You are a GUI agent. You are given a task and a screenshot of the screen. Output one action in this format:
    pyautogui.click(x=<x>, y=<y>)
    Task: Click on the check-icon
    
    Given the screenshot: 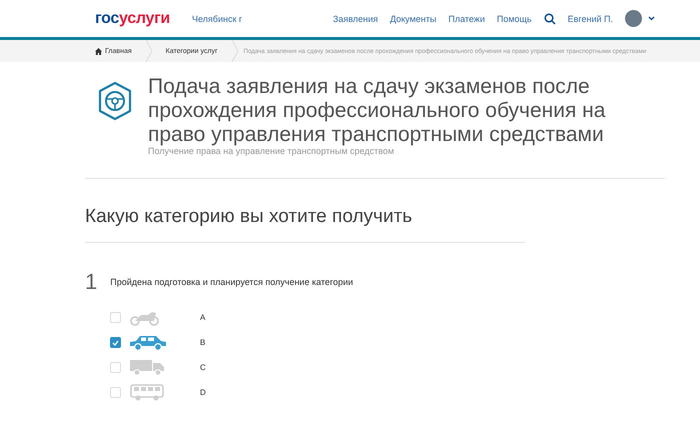 What is the action you would take?
    pyautogui.click(x=115, y=343)
    